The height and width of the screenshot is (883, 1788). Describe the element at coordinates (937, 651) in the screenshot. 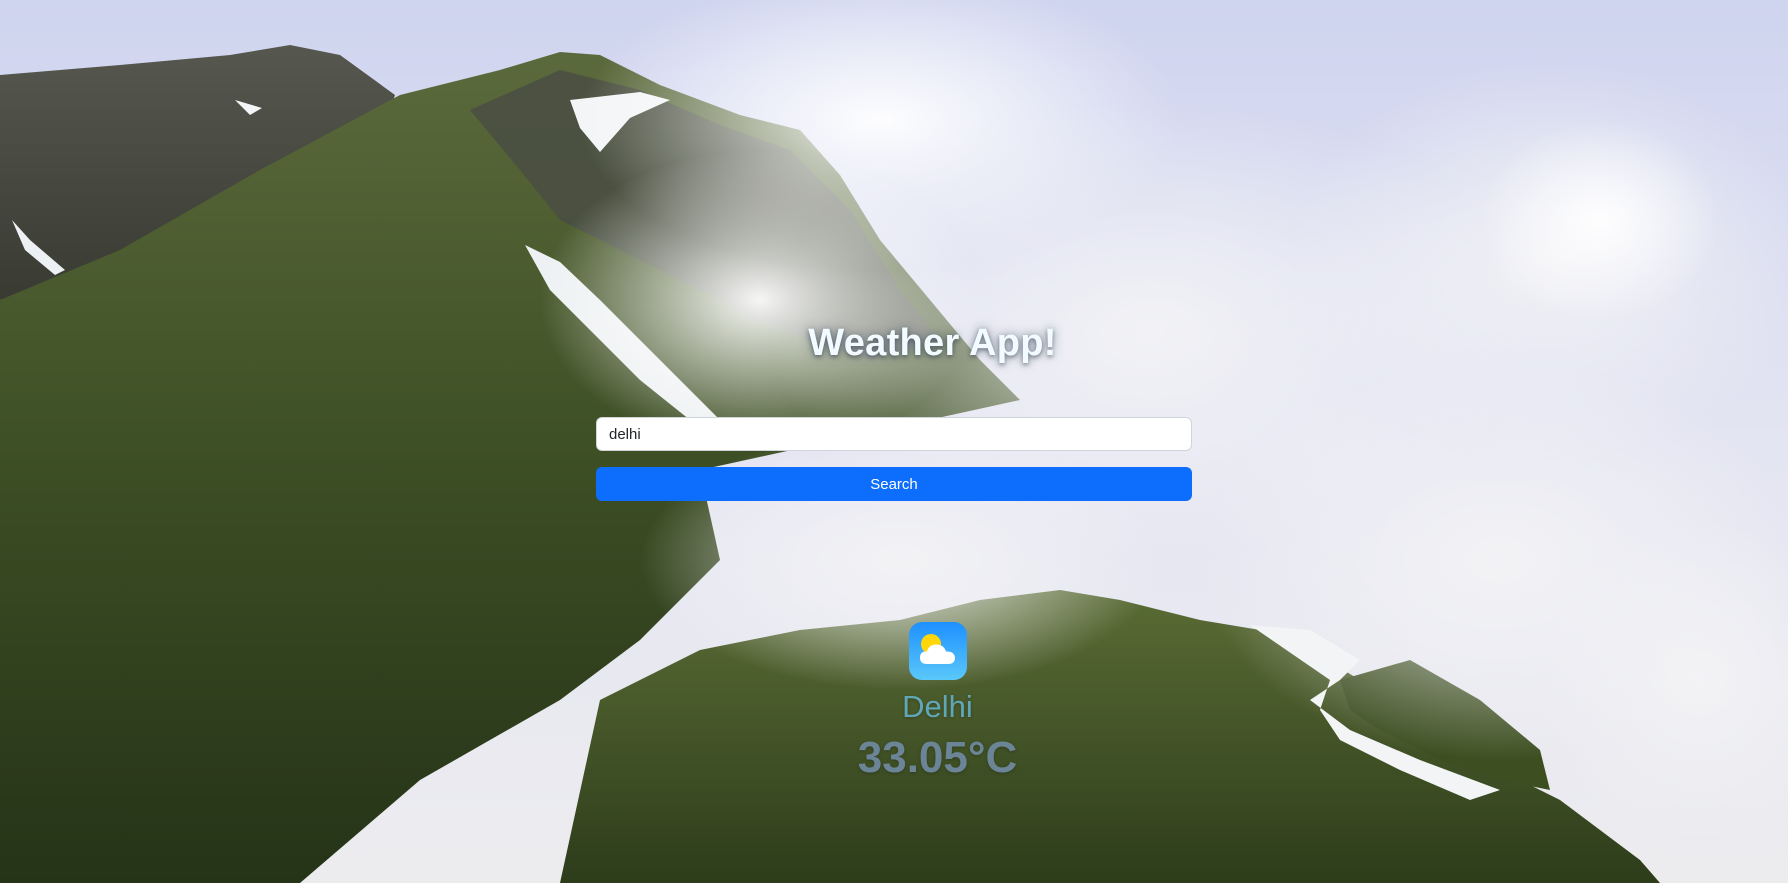

I see `partly-cloudy-icon` at that location.